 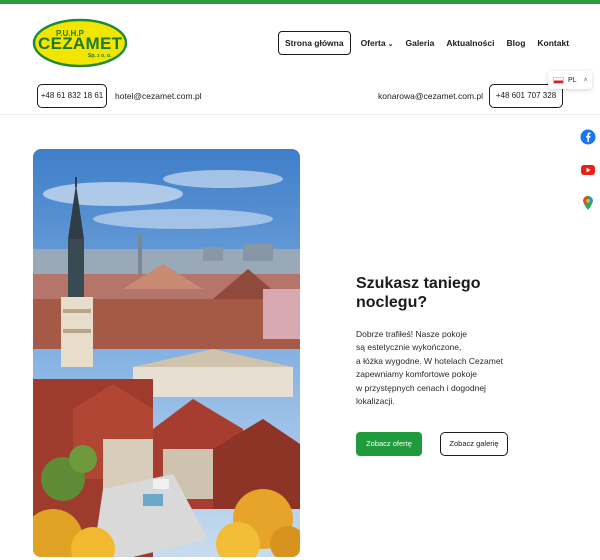 I want to click on cezamet-logo: P.U.H.P CEZAMET Sp. z o. o., so click(x=80, y=43).